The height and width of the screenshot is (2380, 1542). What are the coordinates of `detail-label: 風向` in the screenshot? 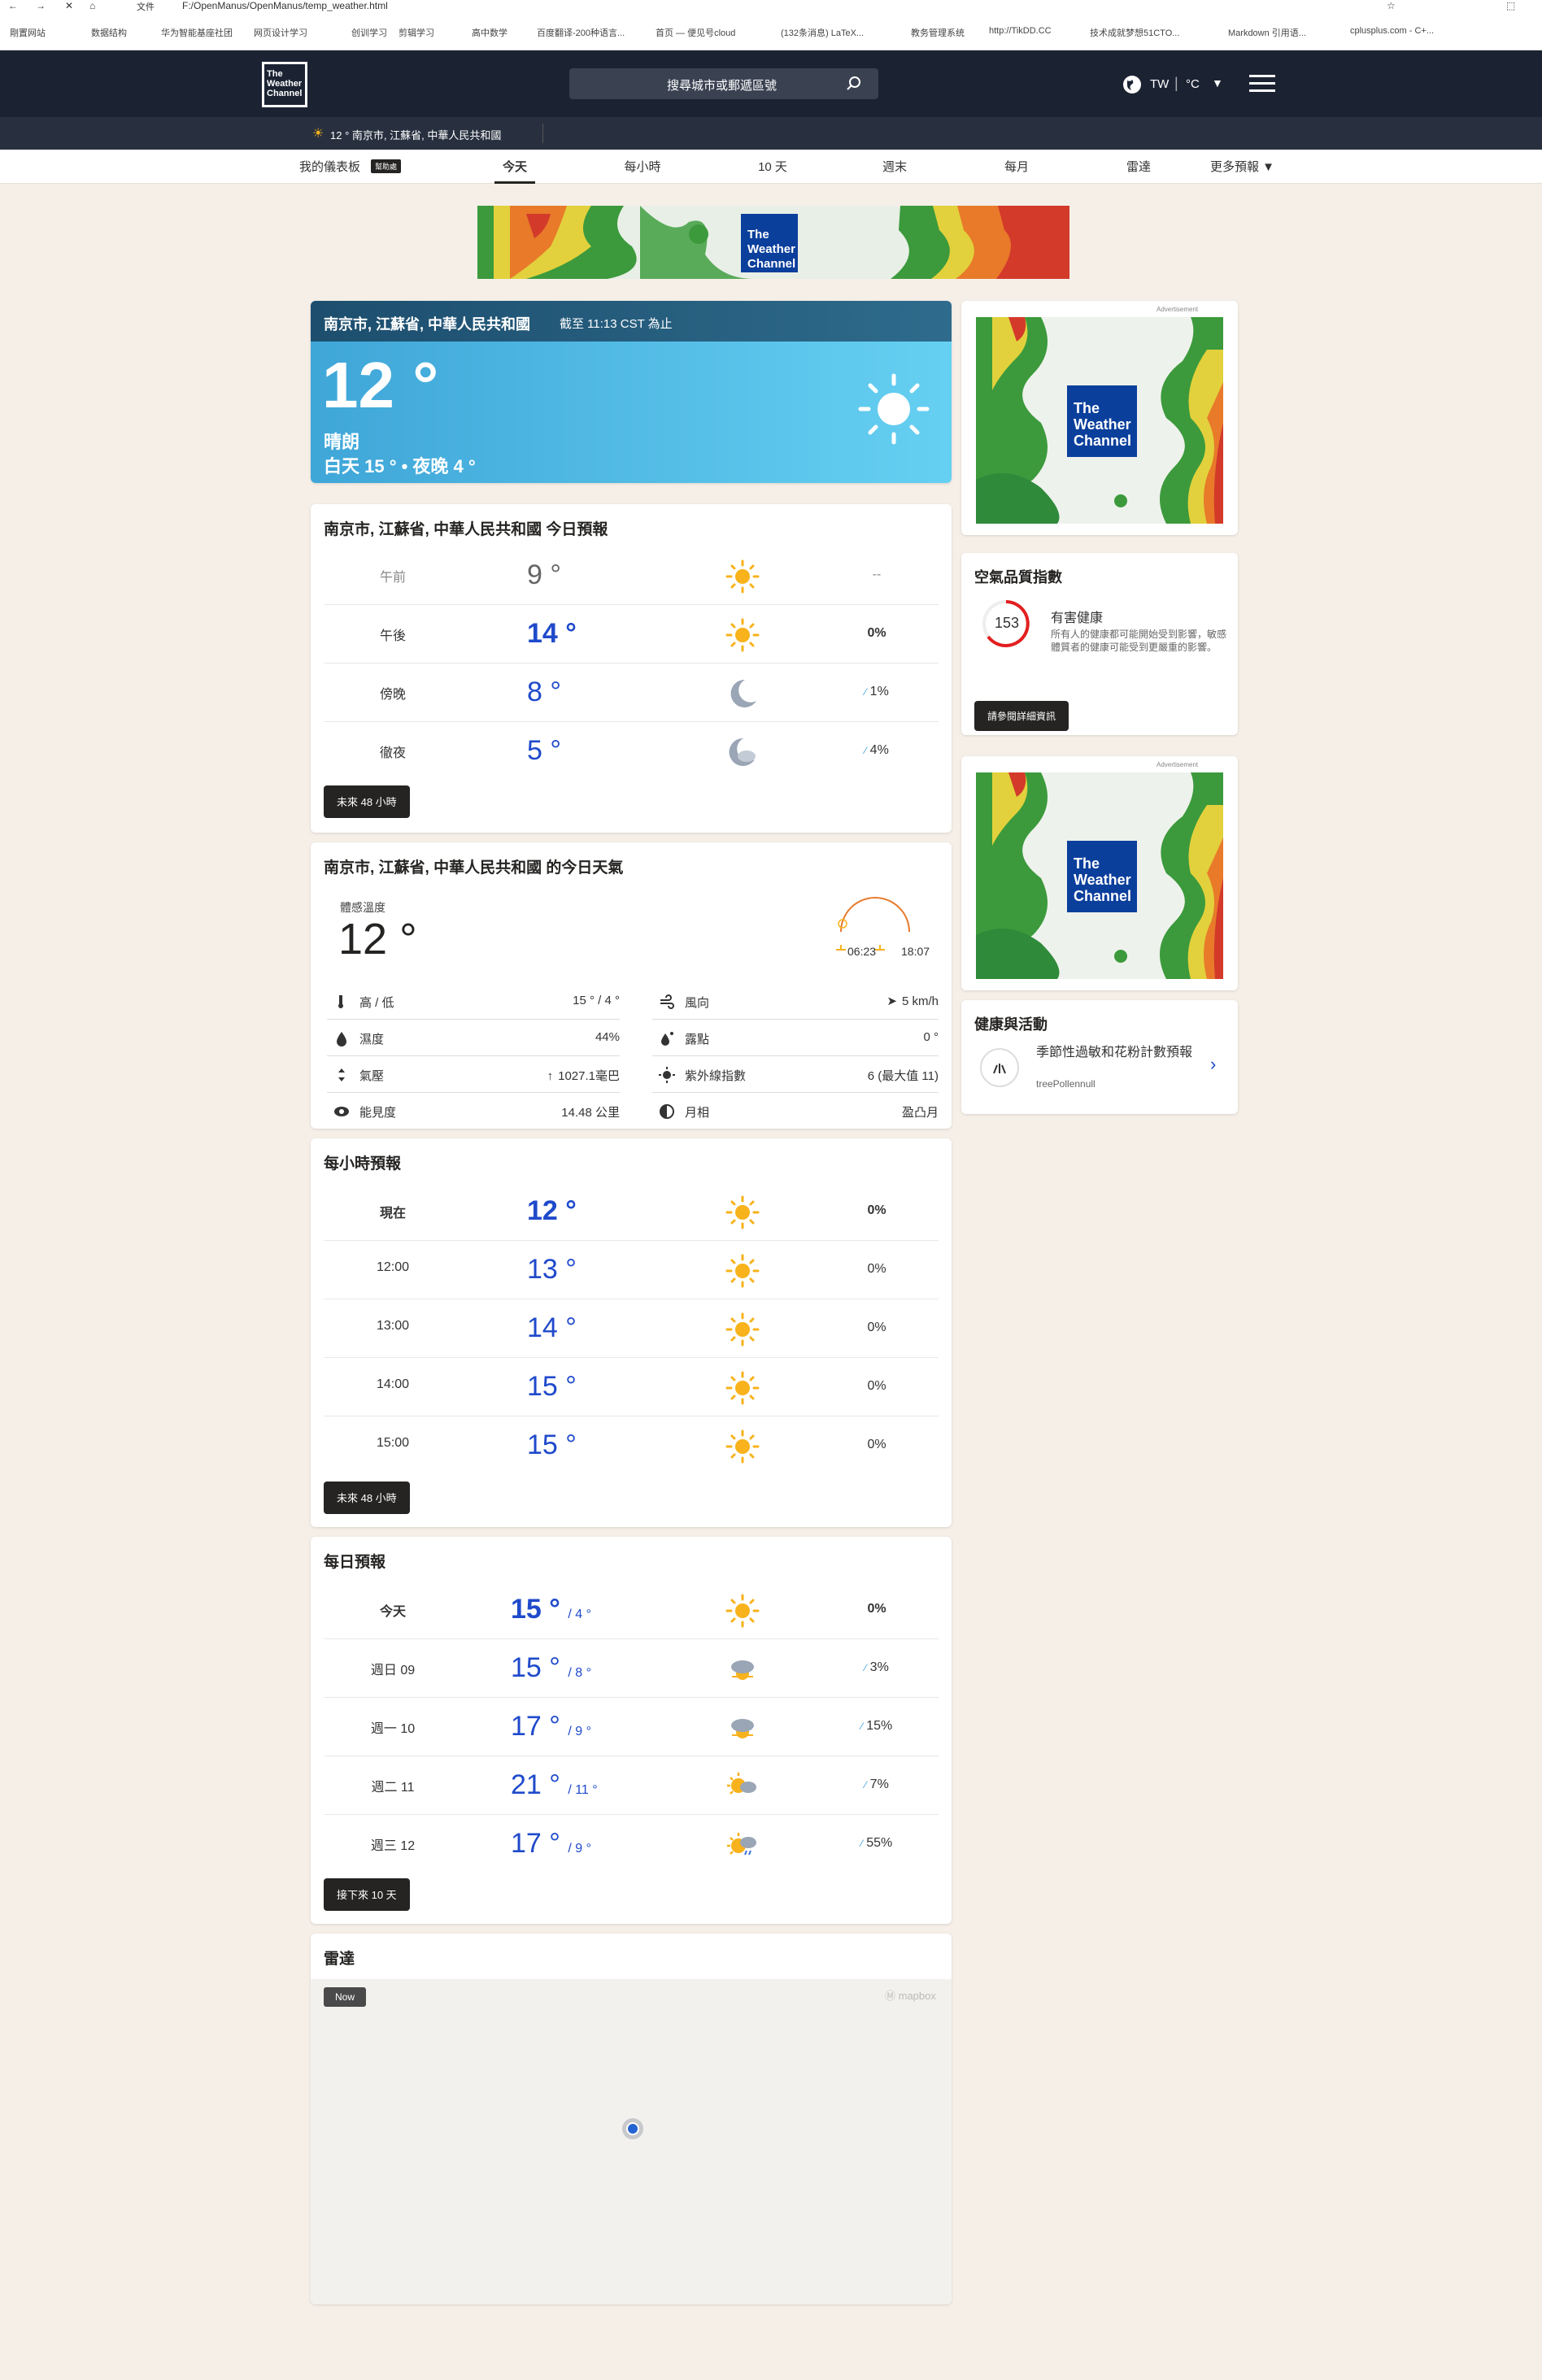 It's located at (697, 1003).